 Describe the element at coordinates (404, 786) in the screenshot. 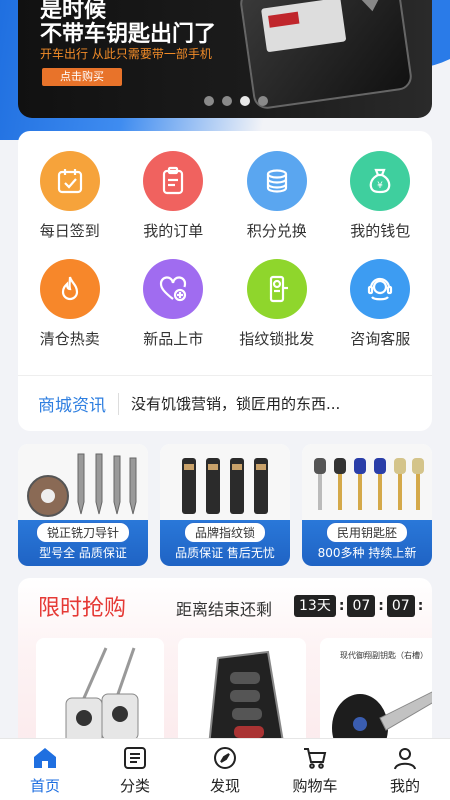

I see `tab-label: 我的` at that location.